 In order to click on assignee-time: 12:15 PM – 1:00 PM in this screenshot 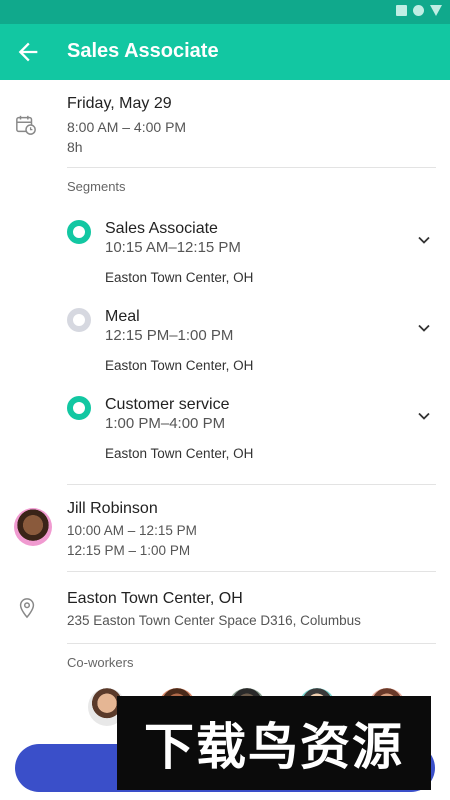, I will do `click(129, 550)`.